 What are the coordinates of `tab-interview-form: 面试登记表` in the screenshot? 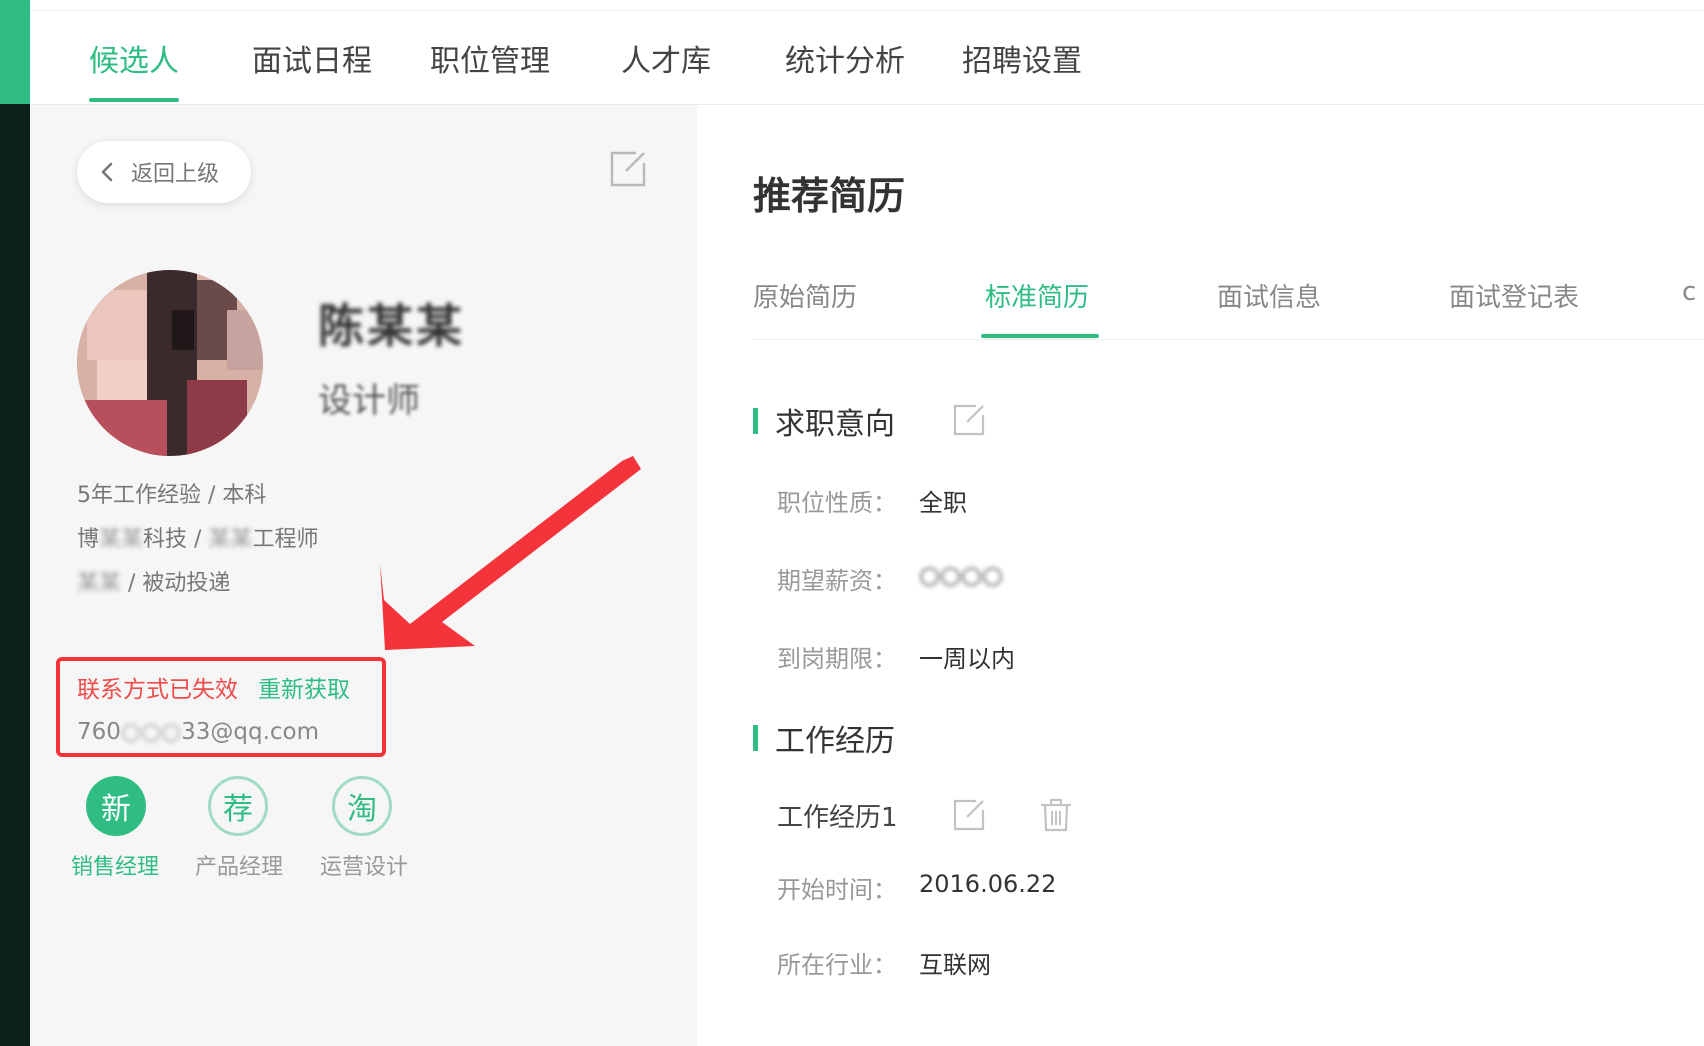 It's located at (1514, 295).